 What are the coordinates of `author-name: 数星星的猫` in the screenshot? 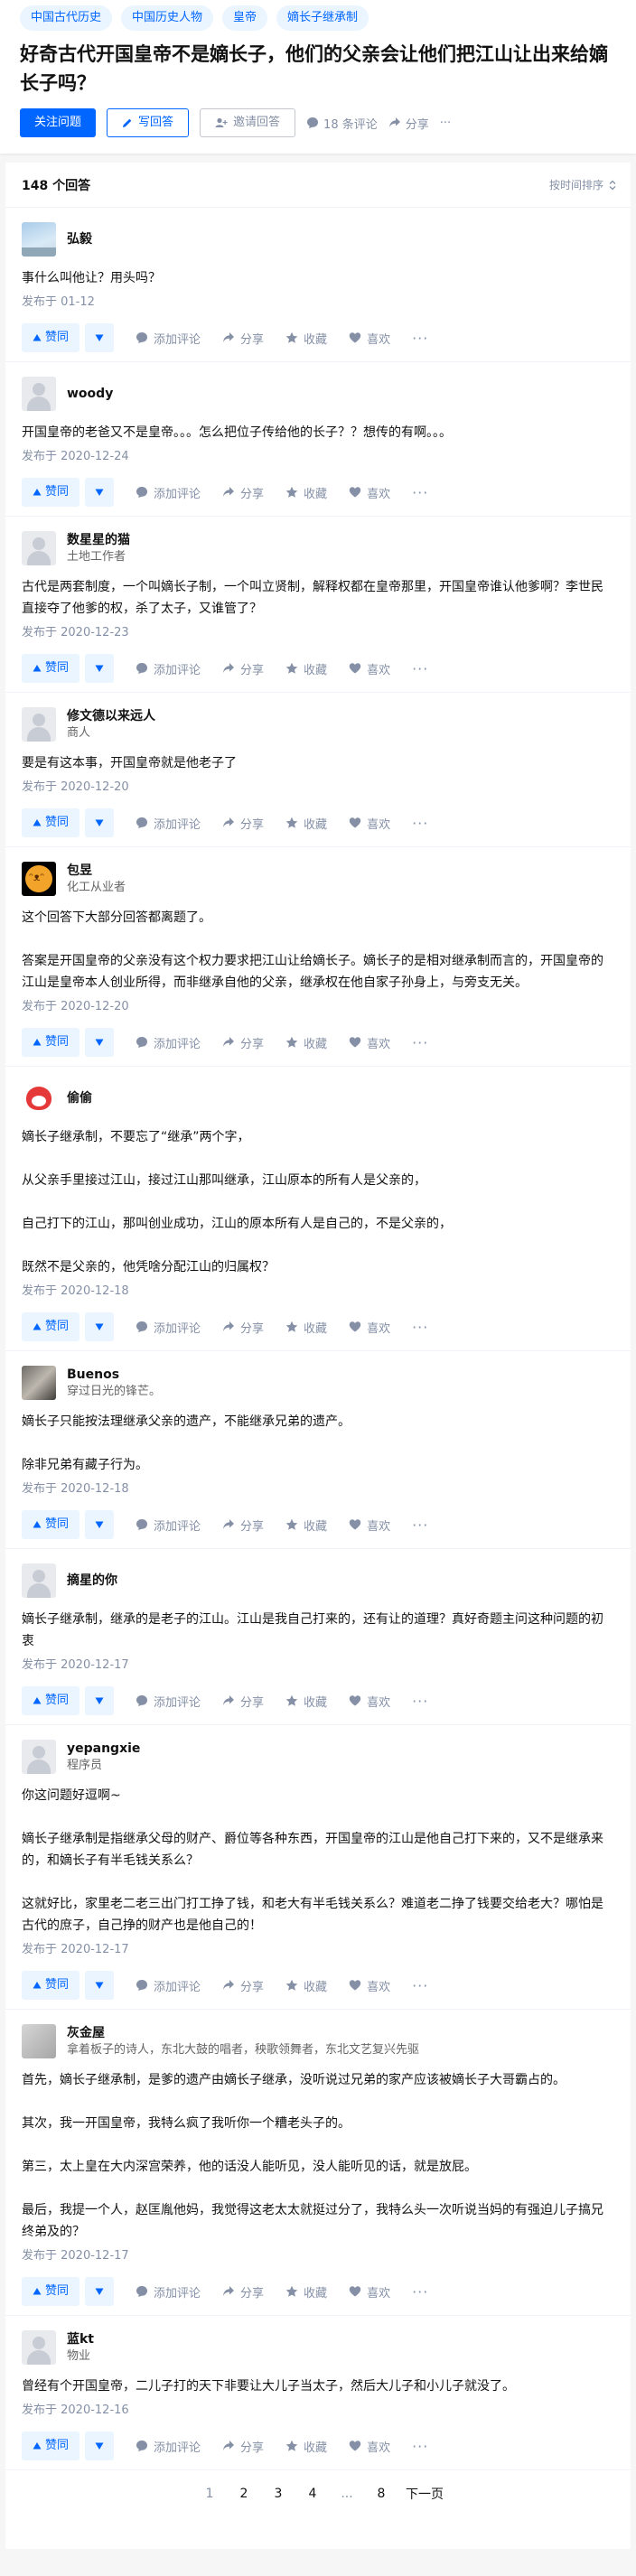 It's located at (98, 540).